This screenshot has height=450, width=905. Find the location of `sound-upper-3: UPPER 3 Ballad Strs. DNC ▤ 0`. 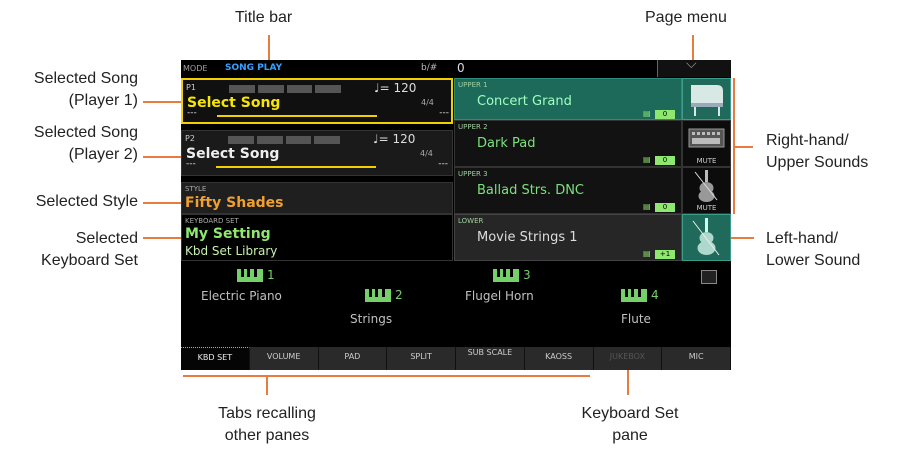

sound-upper-3: UPPER 3 Ballad Strs. DNC ▤ 0 is located at coordinates (568, 190).